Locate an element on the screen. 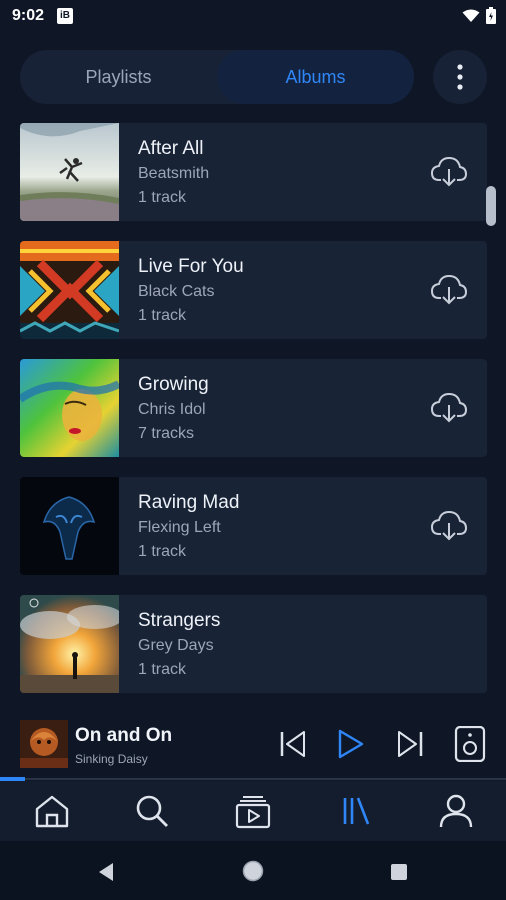 This screenshot has width=506, height=900. library-icon is located at coordinates (356, 811).